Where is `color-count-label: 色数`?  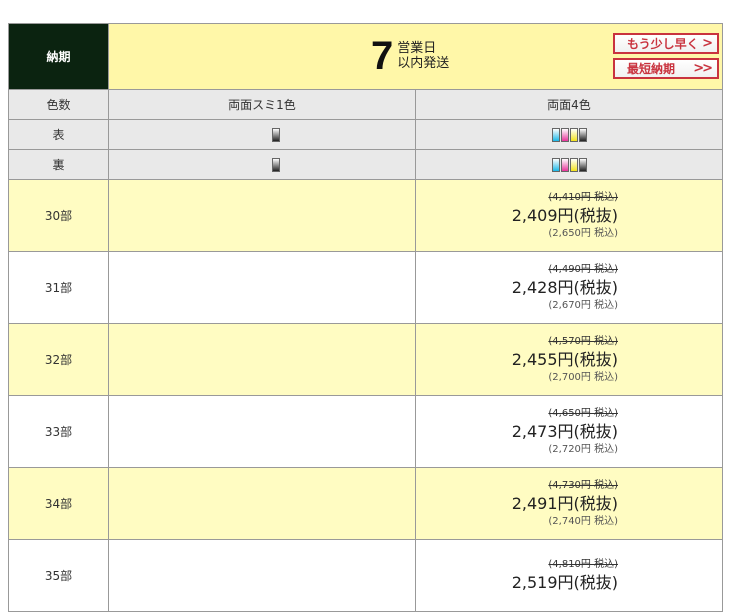 color-count-label: 色数 is located at coordinates (59, 105).